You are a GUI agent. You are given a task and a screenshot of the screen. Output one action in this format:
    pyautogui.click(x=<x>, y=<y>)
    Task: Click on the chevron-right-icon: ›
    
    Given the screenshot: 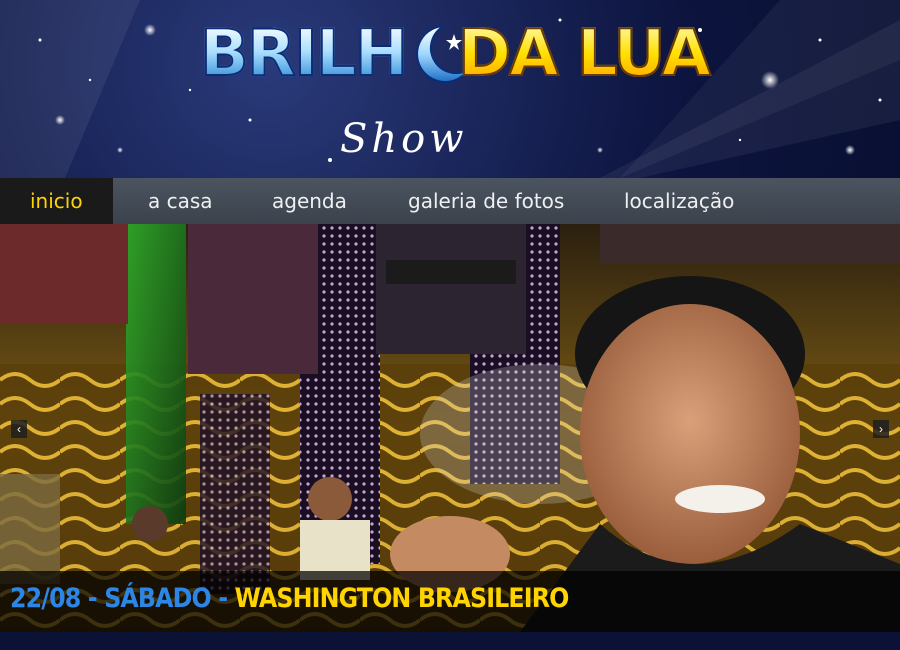 What is the action you would take?
    pyautogui.click(x=881, y=429)
    